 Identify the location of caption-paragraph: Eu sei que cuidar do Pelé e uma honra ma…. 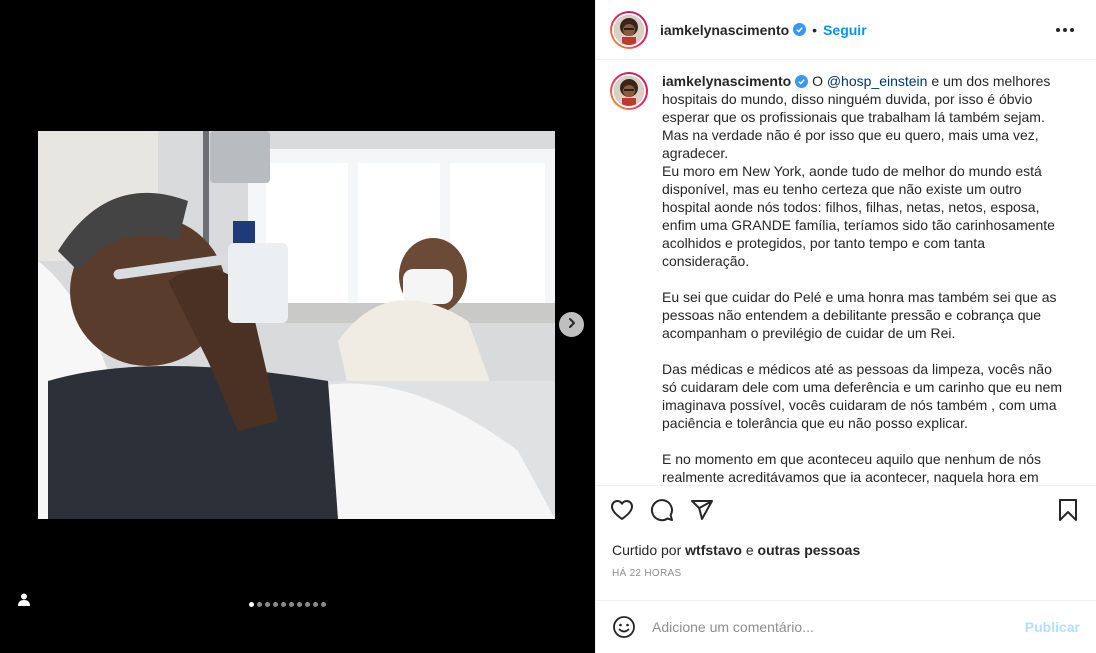
(861, 315).